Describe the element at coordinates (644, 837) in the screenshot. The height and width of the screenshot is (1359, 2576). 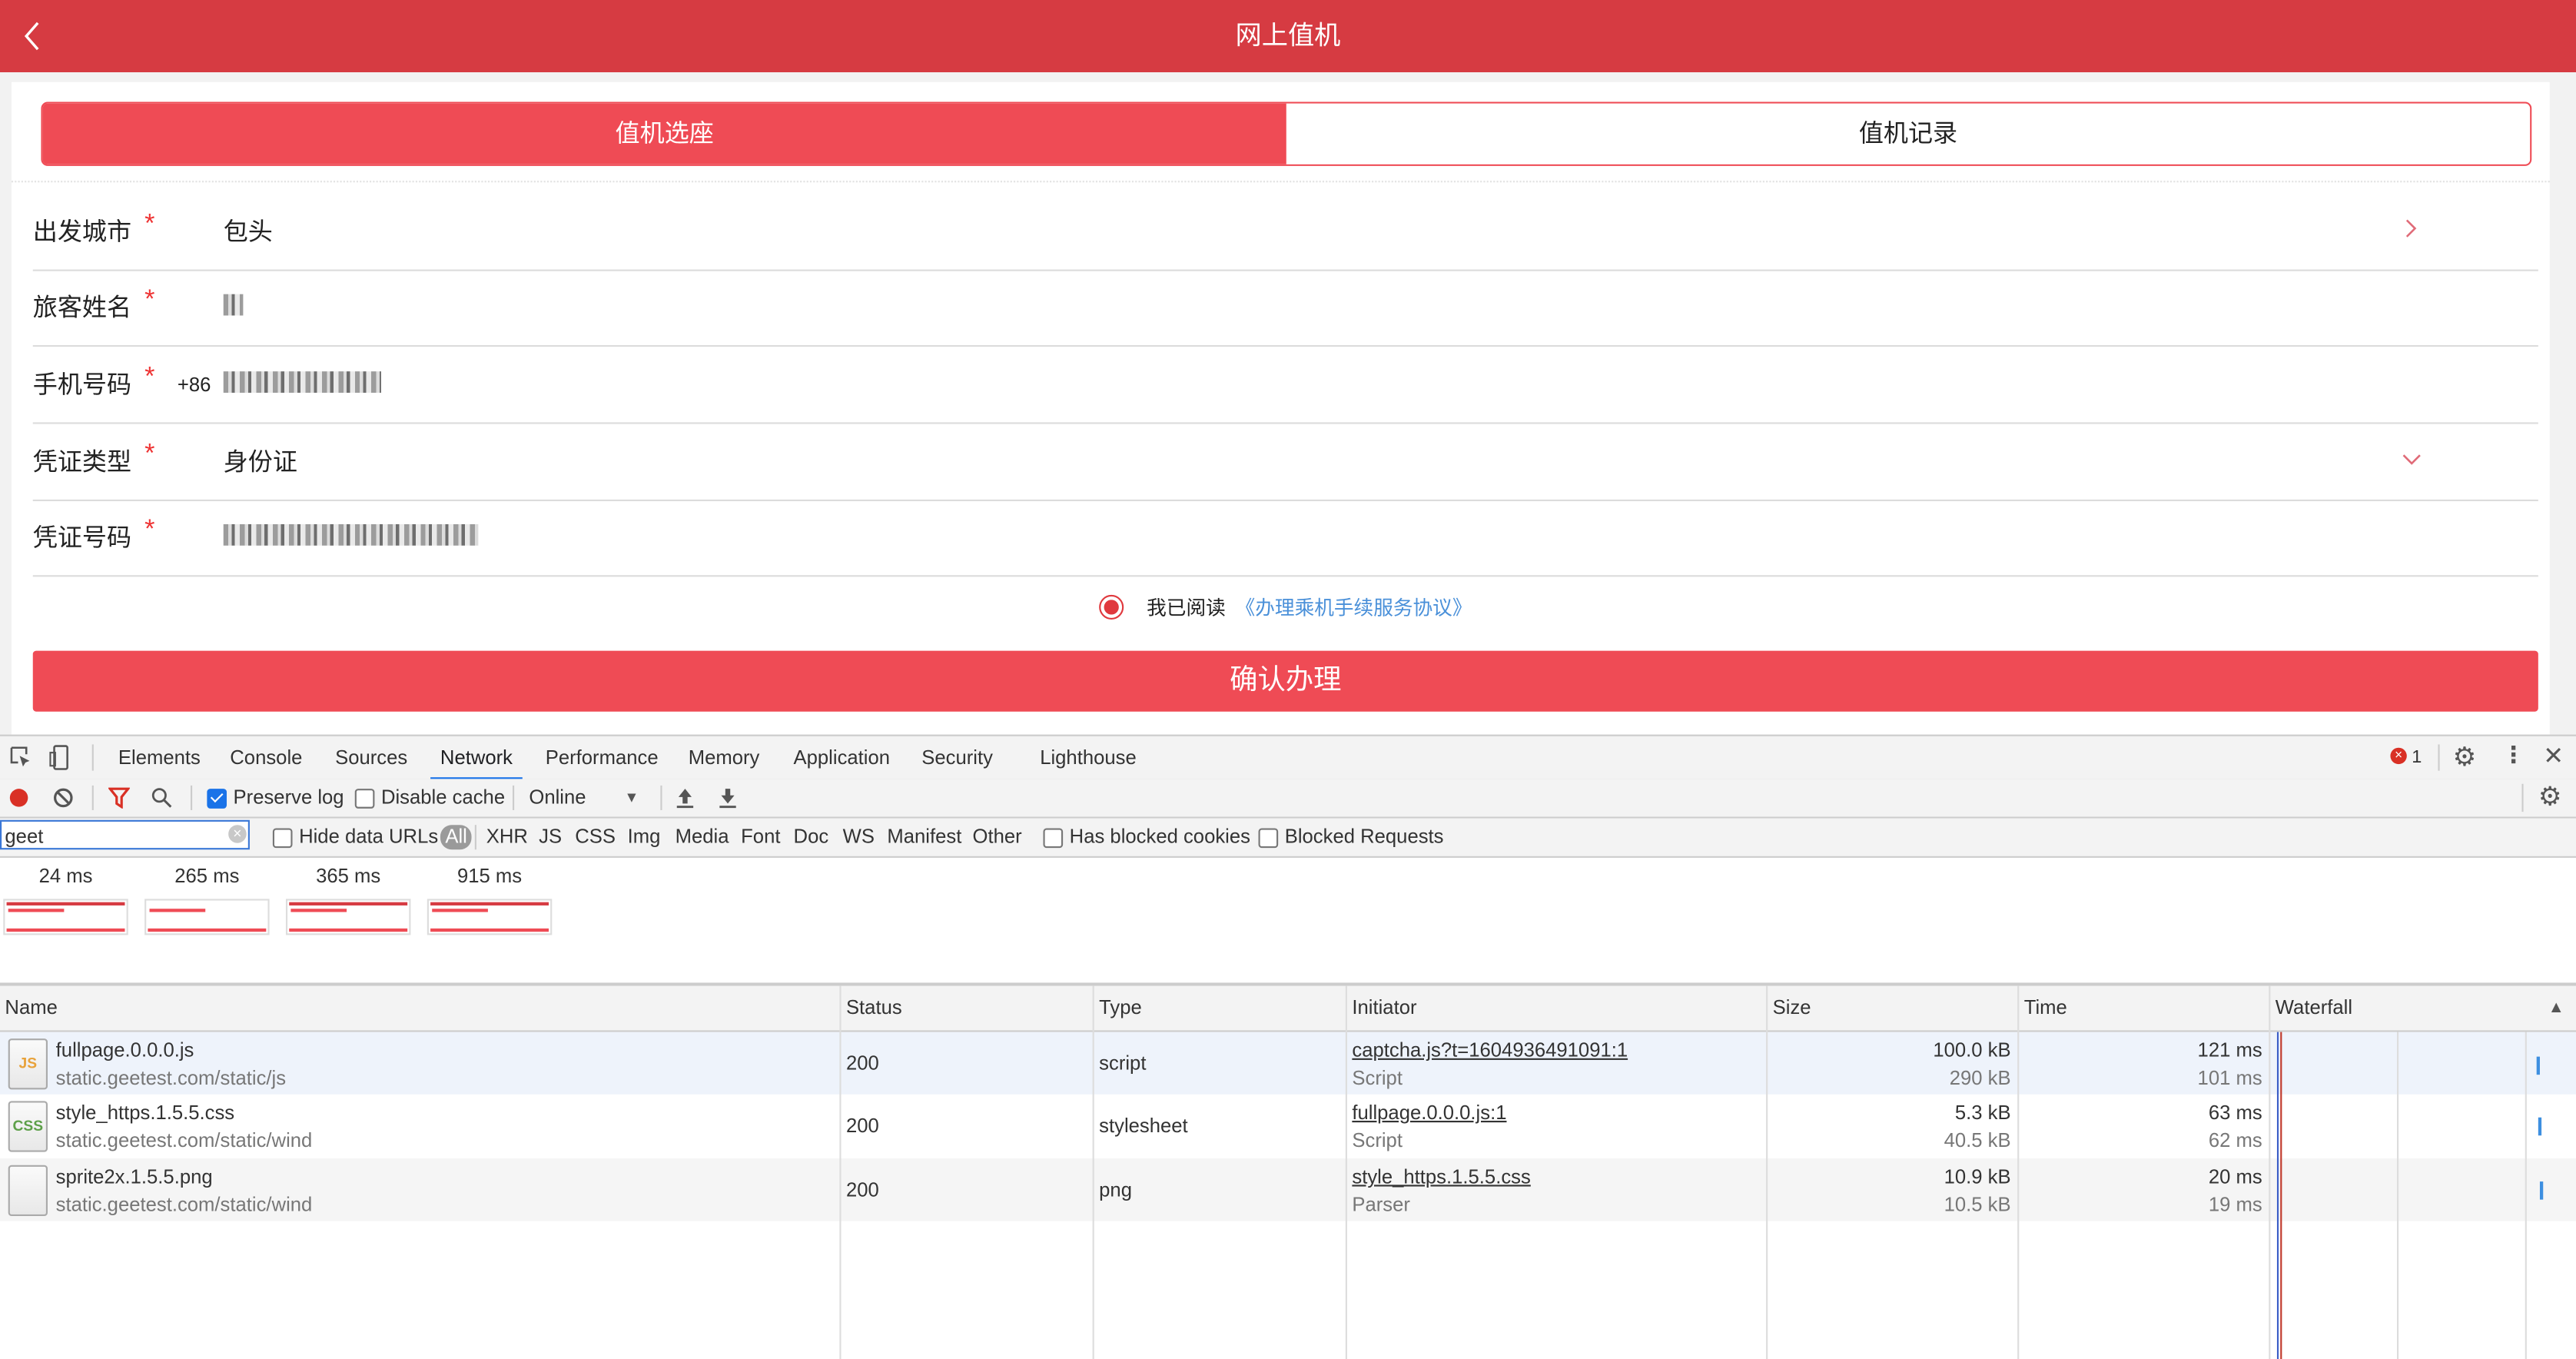
I see `type-filter-img: Img` at that location.